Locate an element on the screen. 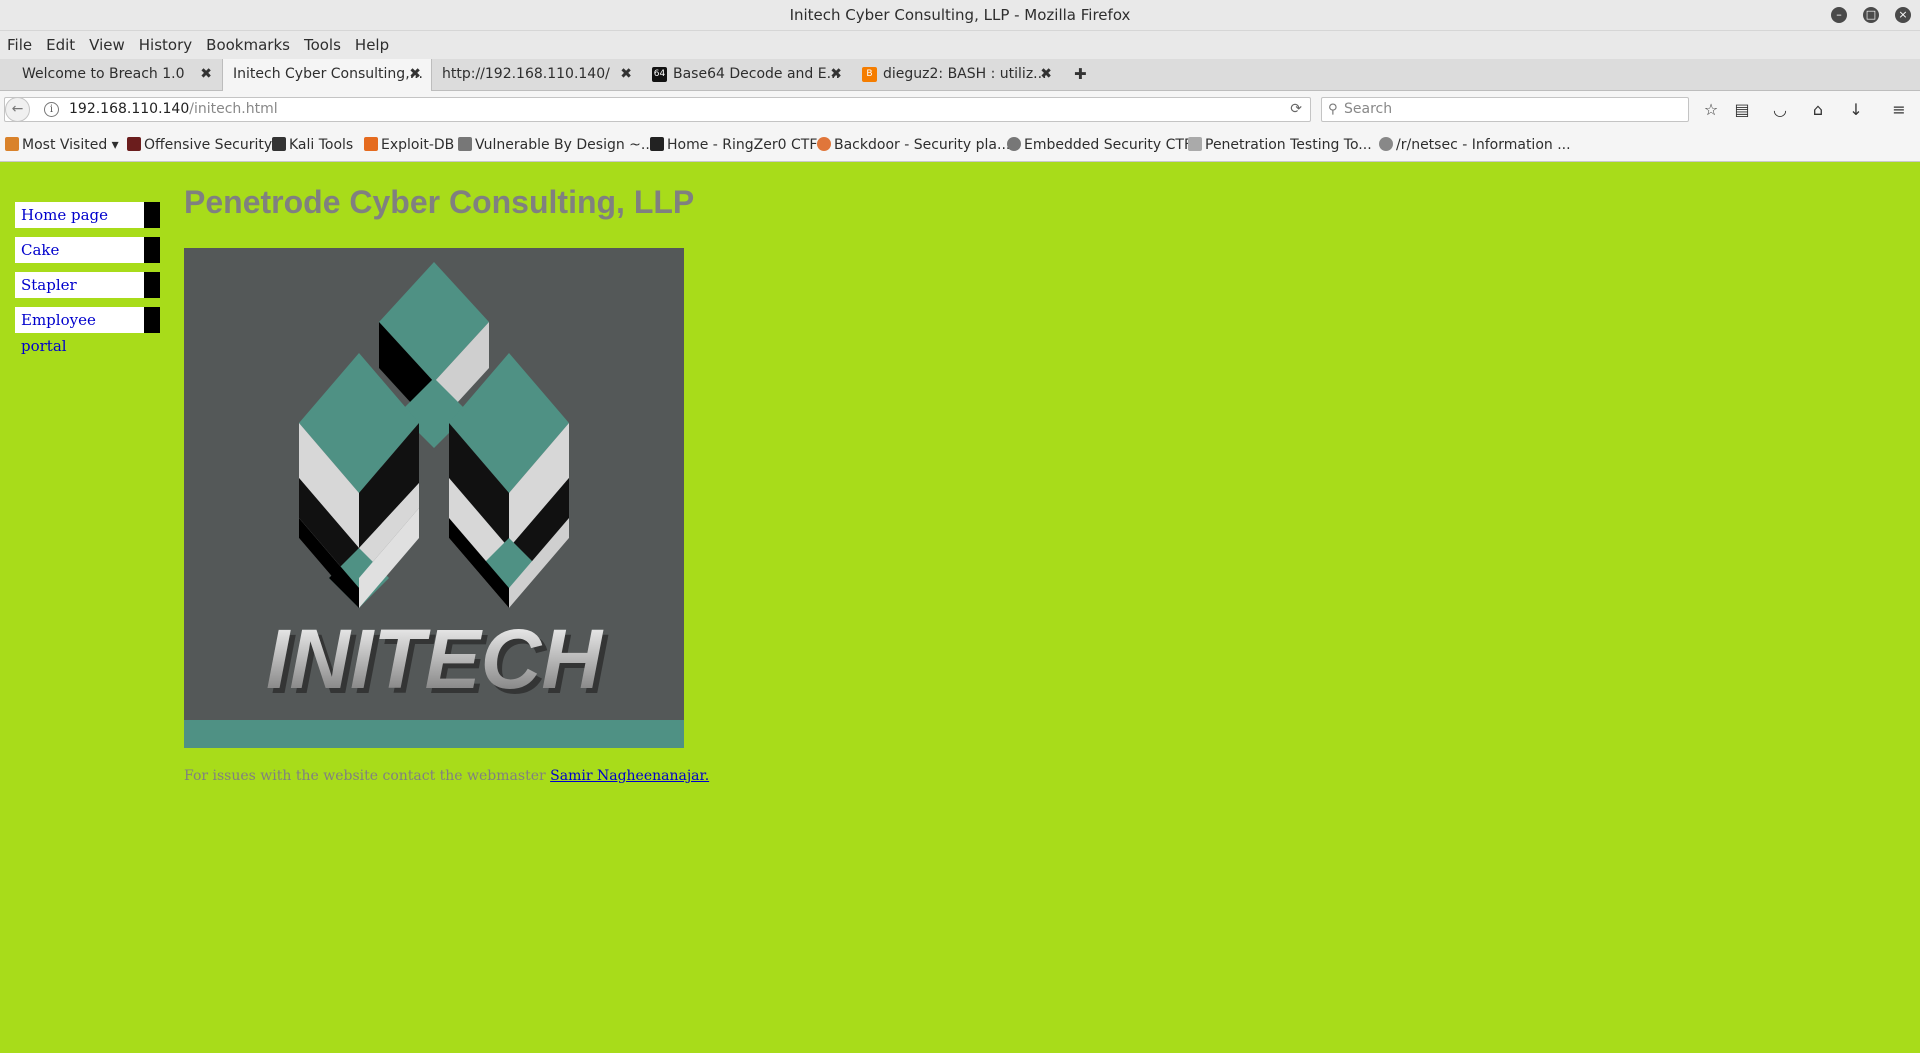  new-tab-icon: ✚ is located at coordinates (1080, 74).